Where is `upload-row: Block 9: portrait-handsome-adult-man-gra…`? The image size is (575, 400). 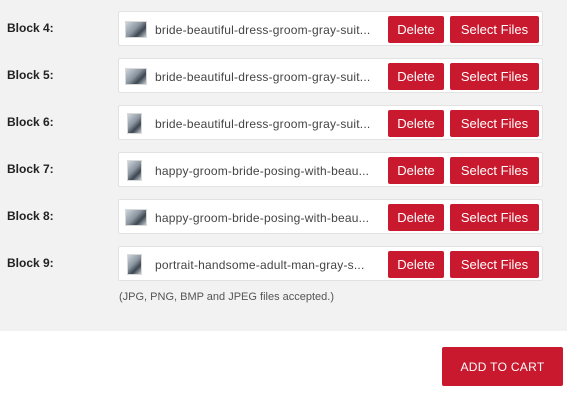 upload-row: Block 9: portrait-handsome-adult-man-gra… is located at coordinates (283, 264).